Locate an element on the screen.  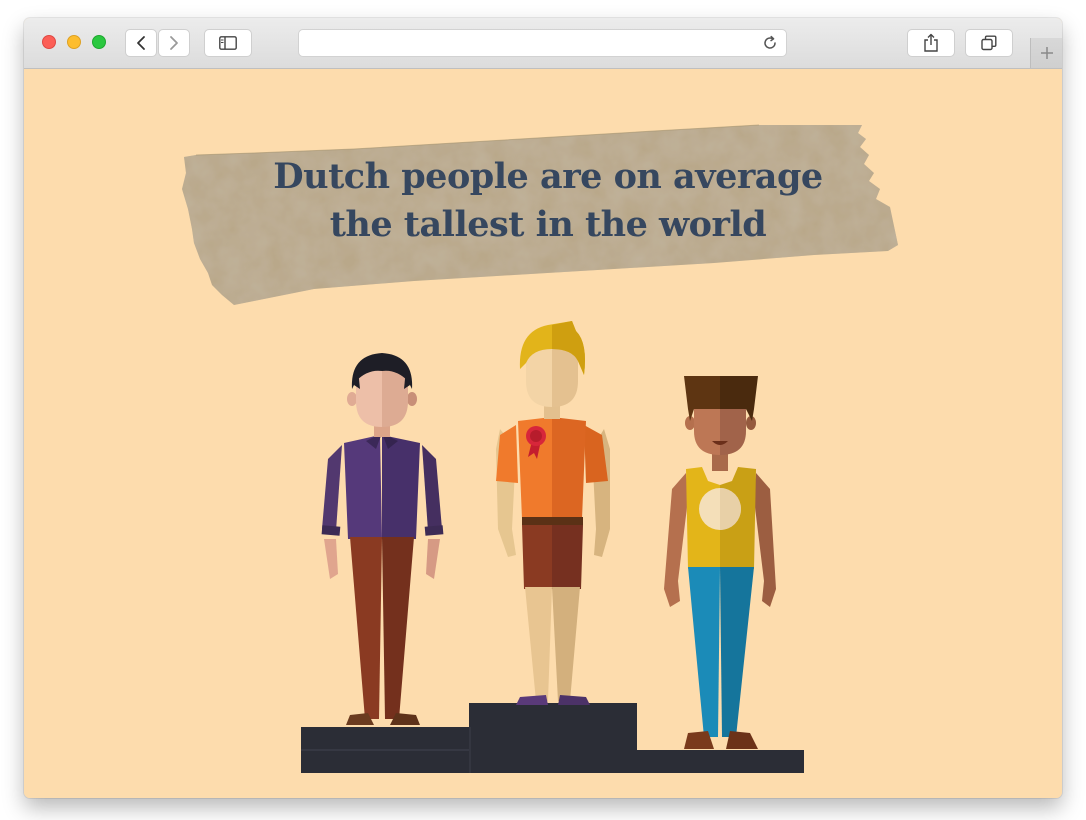
zoom-window-button is located at coordinates (99, 42).